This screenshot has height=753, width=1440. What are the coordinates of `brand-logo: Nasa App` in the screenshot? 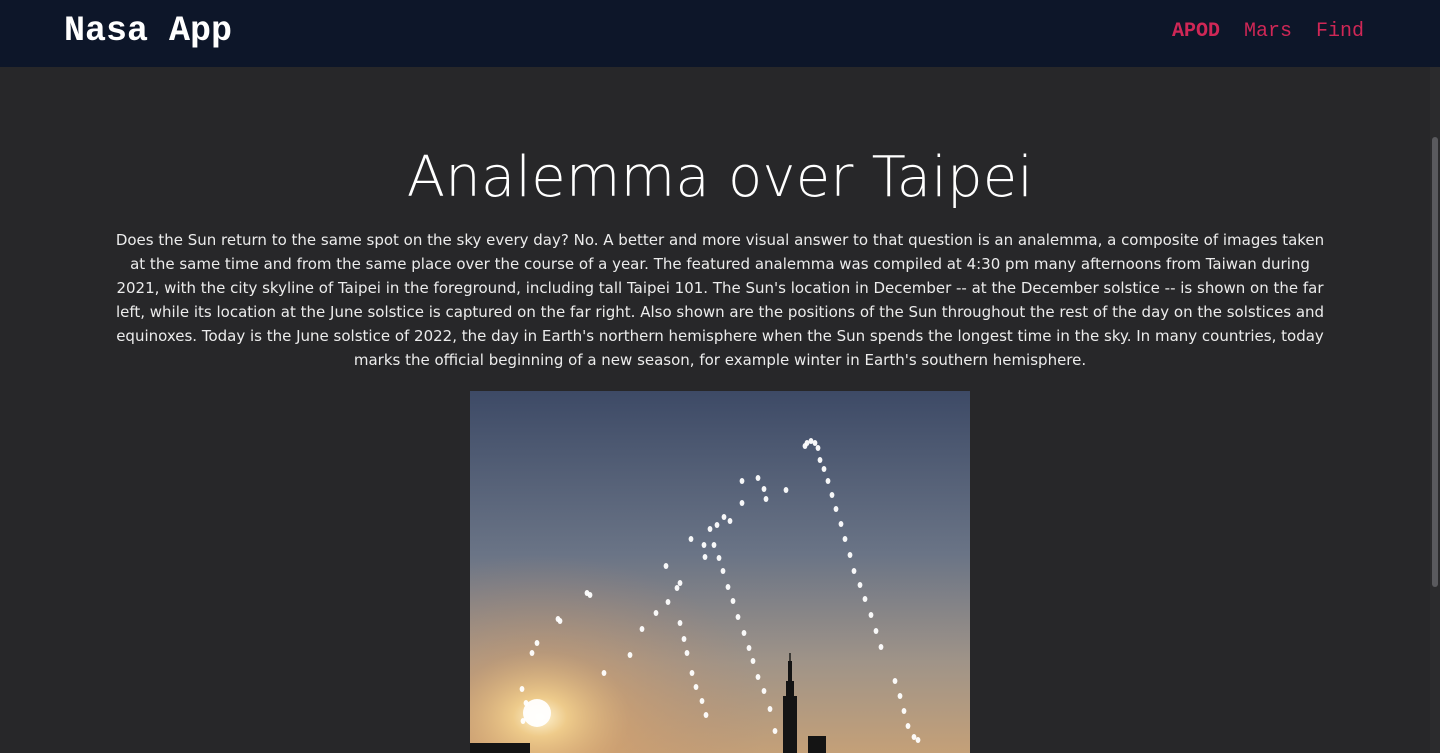 It's located at (148, 31).